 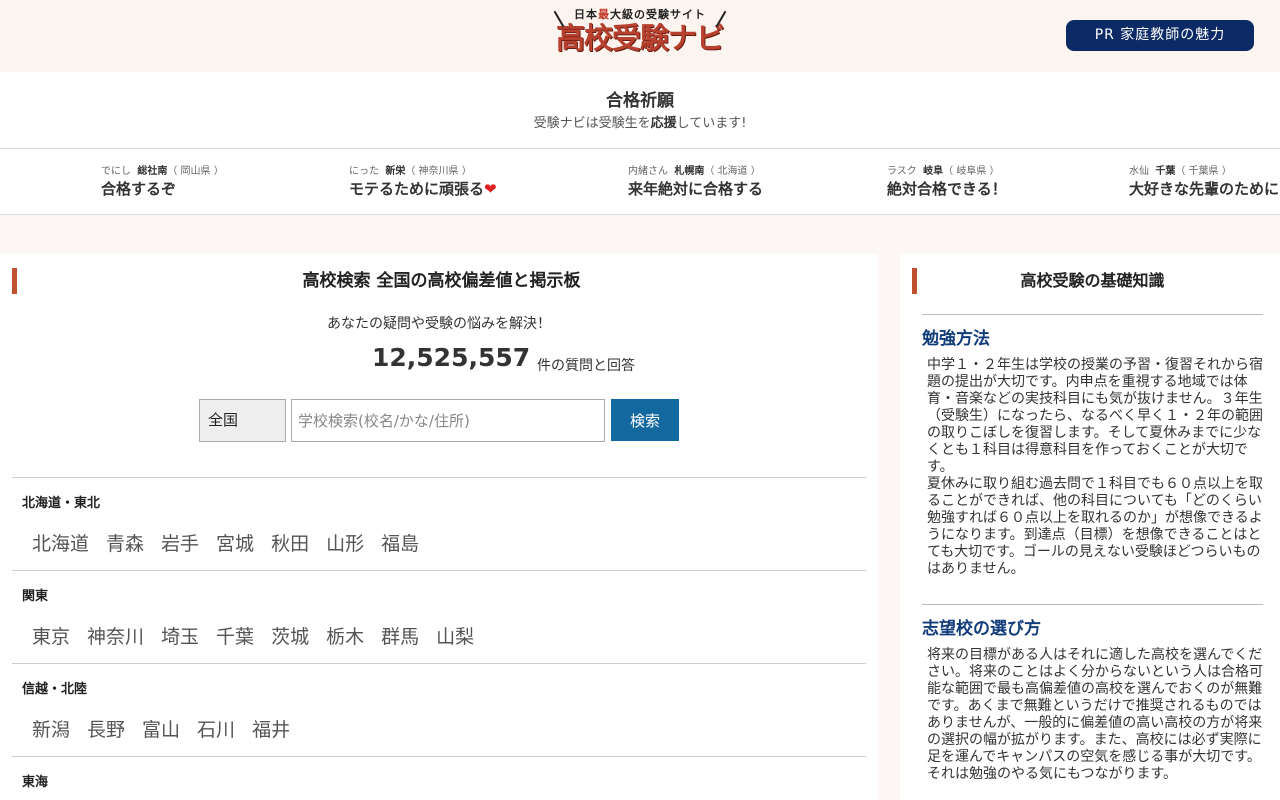 What do you see at coordinates (180, 635) in the screenshot?
I see `prefecture-link: 埼玉` at bounding box center [180, 635].